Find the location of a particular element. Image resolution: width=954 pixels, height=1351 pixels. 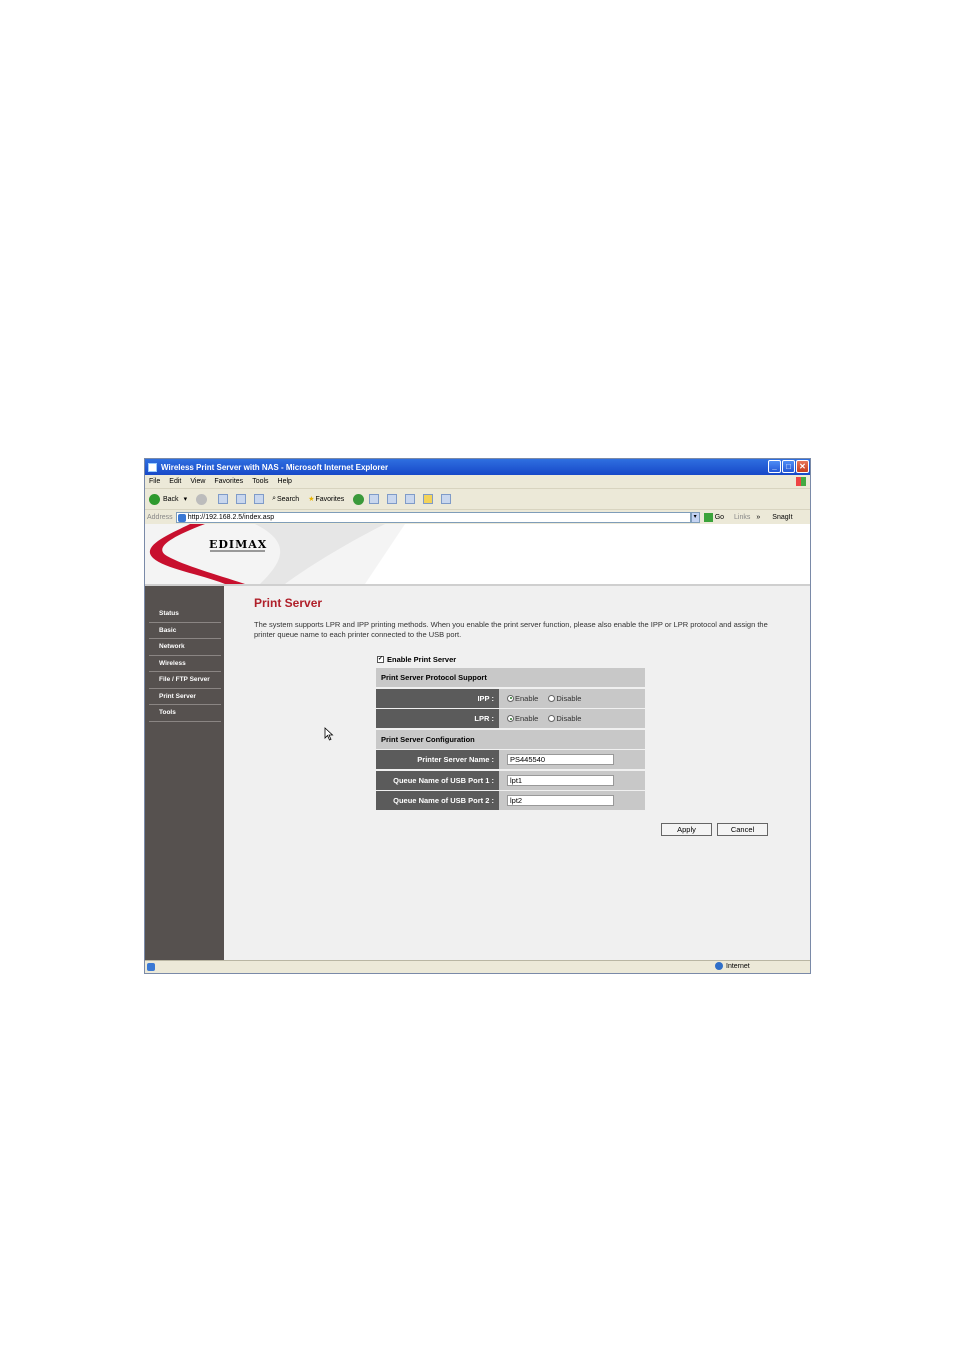

minimize-button: _ is located at coordinates (774, 466).